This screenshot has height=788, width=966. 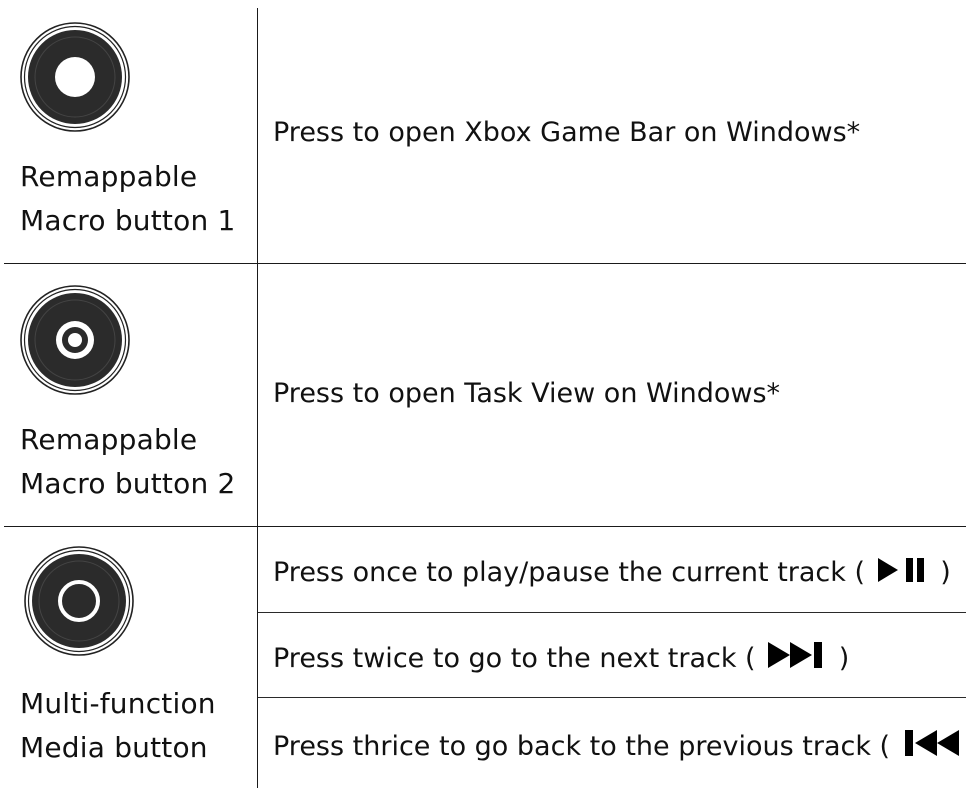 I want to click on media-next-track-description: Press twice to go to the next track ( ), so click(x=561, y=660).